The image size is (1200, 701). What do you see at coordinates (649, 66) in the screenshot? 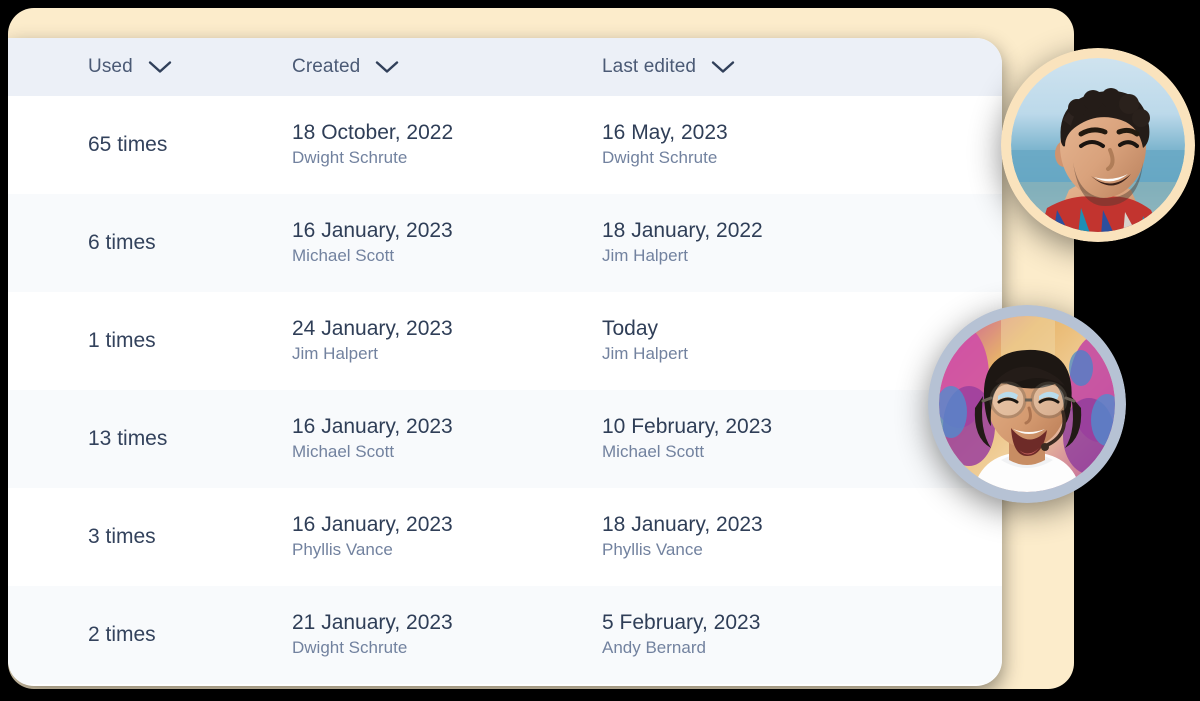
I see `column-header-last-edited-label: Last edited` at bounding box center [649, 66].